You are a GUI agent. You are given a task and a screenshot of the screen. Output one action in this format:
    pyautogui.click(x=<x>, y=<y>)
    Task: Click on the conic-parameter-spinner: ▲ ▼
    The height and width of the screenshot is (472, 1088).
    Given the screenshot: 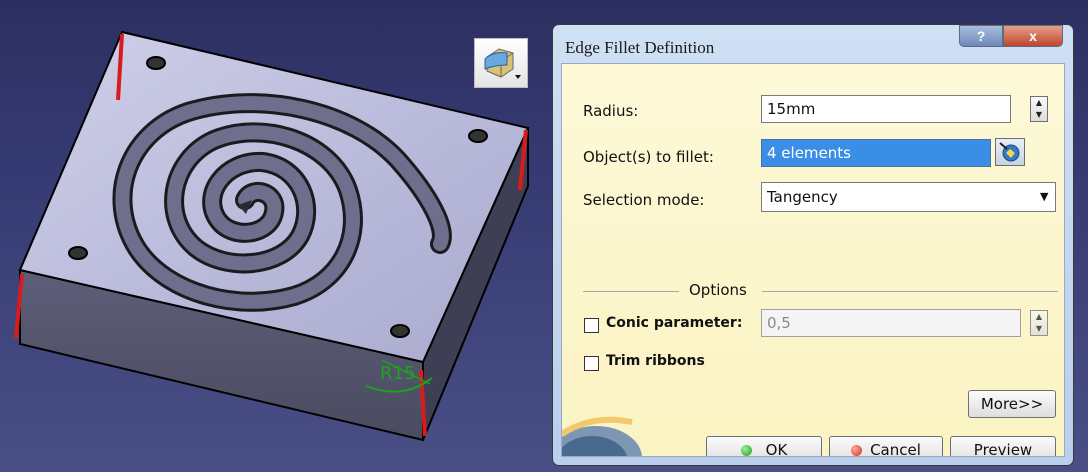 What is the action you would take?
    pyautogui.click(x=1039, y=323)
    